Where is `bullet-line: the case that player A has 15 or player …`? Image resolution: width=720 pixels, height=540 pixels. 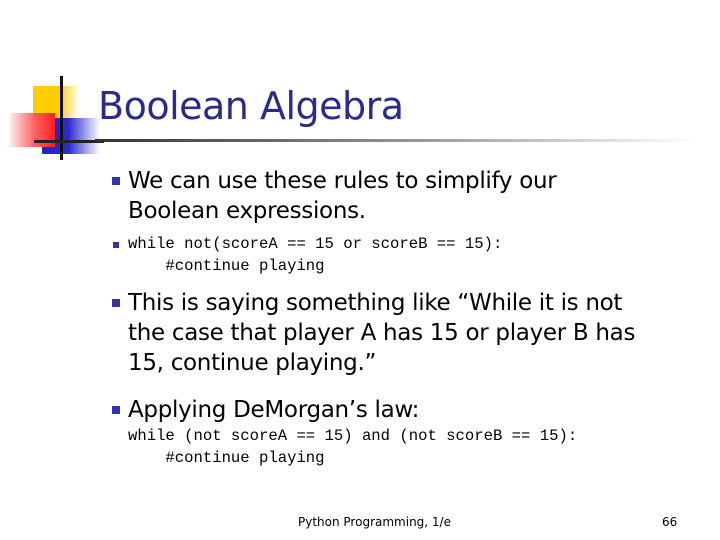
bullet-line: the case that player A has 15 or player … is located at coordinates (382, 333).